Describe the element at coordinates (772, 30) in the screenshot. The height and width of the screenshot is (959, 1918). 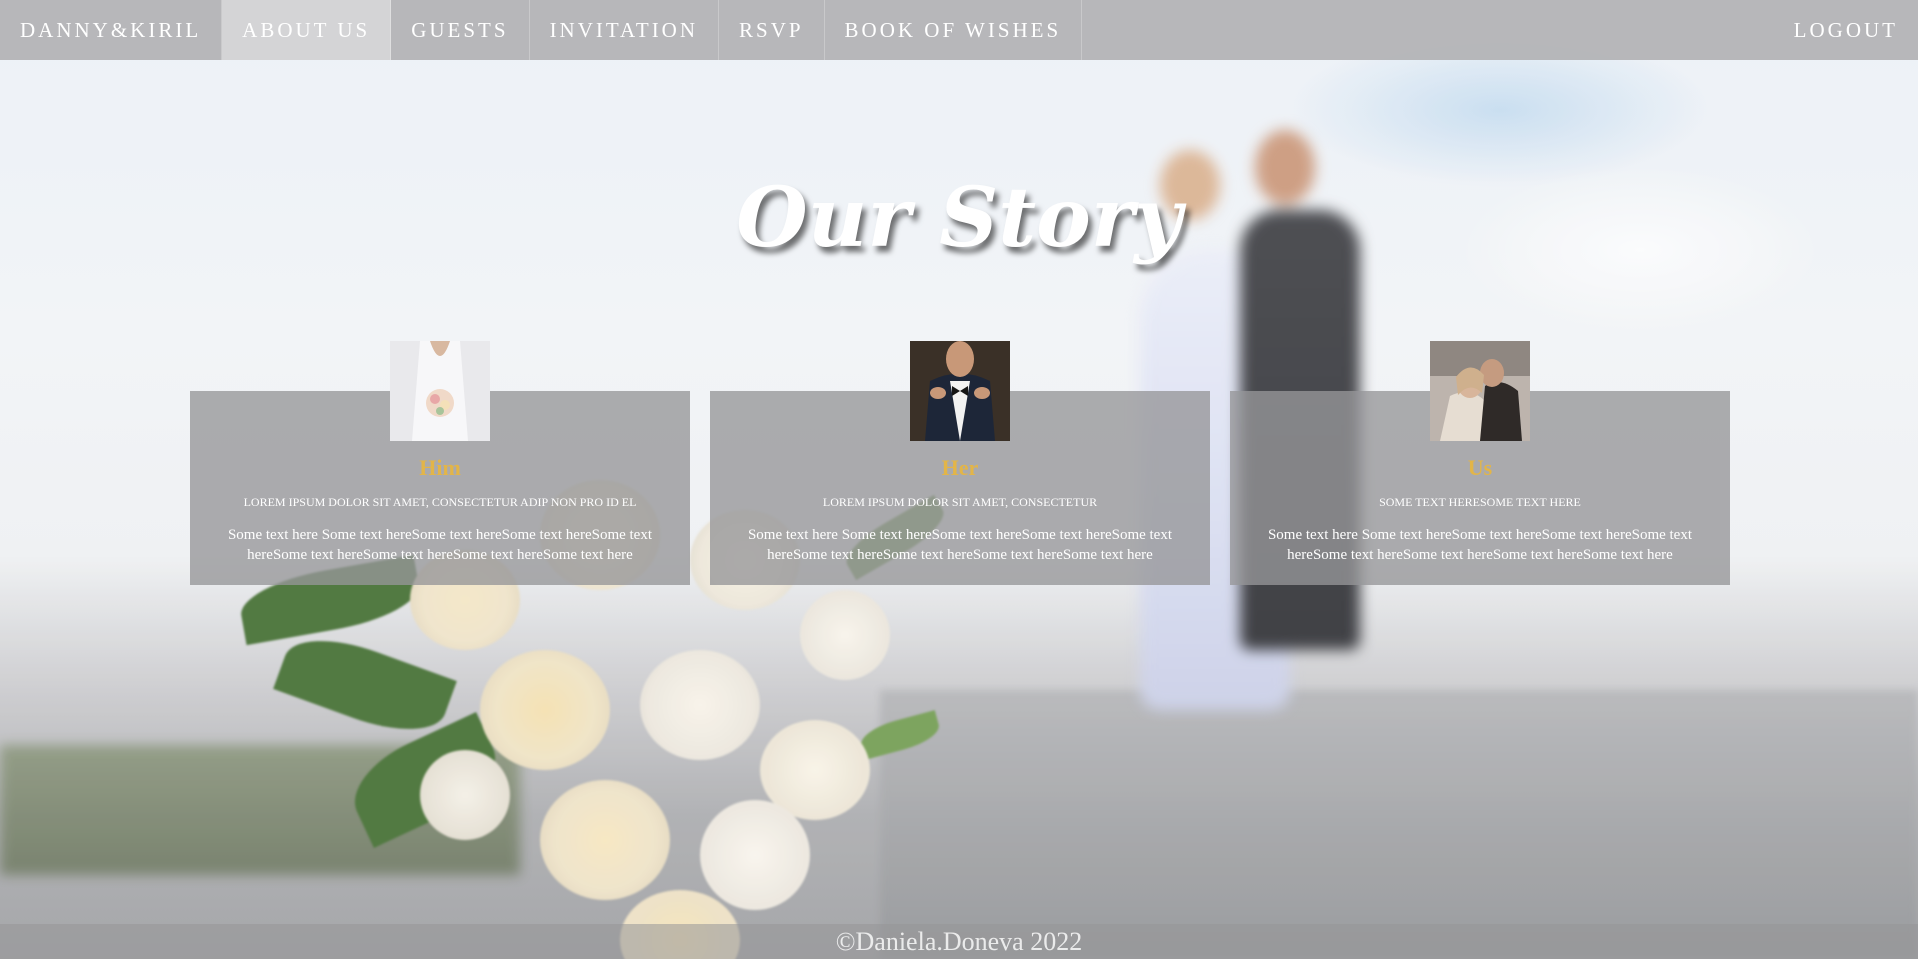
I see `nav-item-rsvp: RSVP` at that location.